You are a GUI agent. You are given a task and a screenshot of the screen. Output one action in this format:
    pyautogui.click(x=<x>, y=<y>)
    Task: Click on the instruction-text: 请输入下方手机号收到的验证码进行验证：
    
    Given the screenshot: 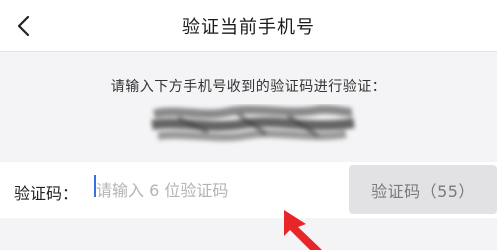 What is the action you would take?
    pyautogui.click(x=248, y=87)
    